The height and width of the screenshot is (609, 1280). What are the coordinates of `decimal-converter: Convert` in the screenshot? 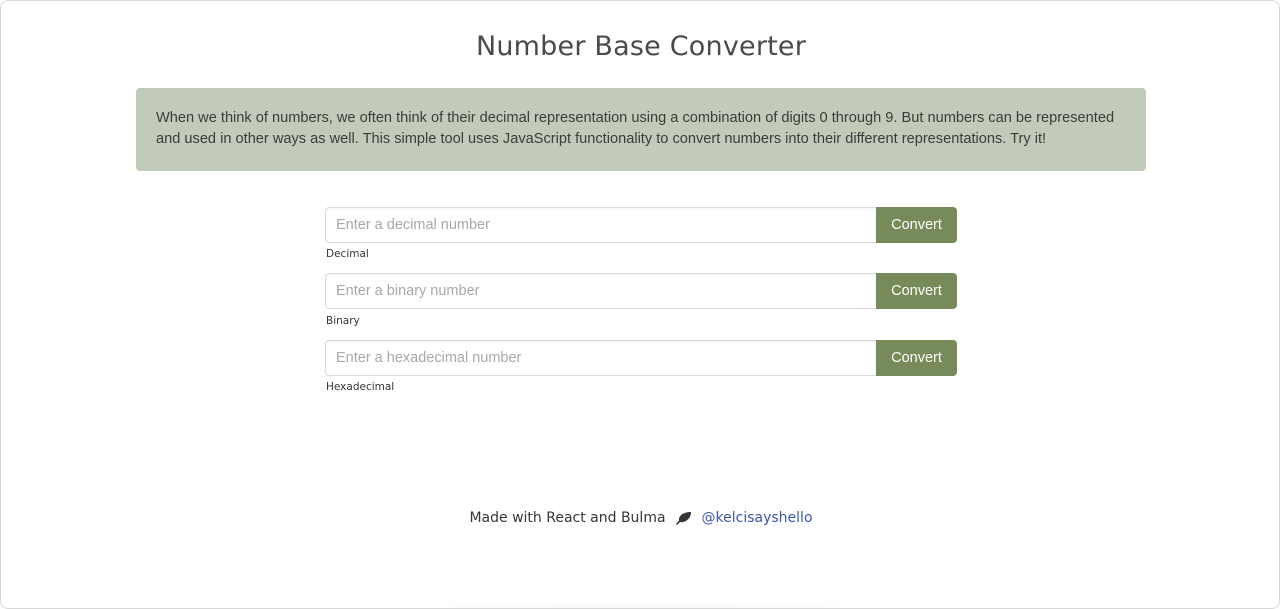 It's located at (641, 225).